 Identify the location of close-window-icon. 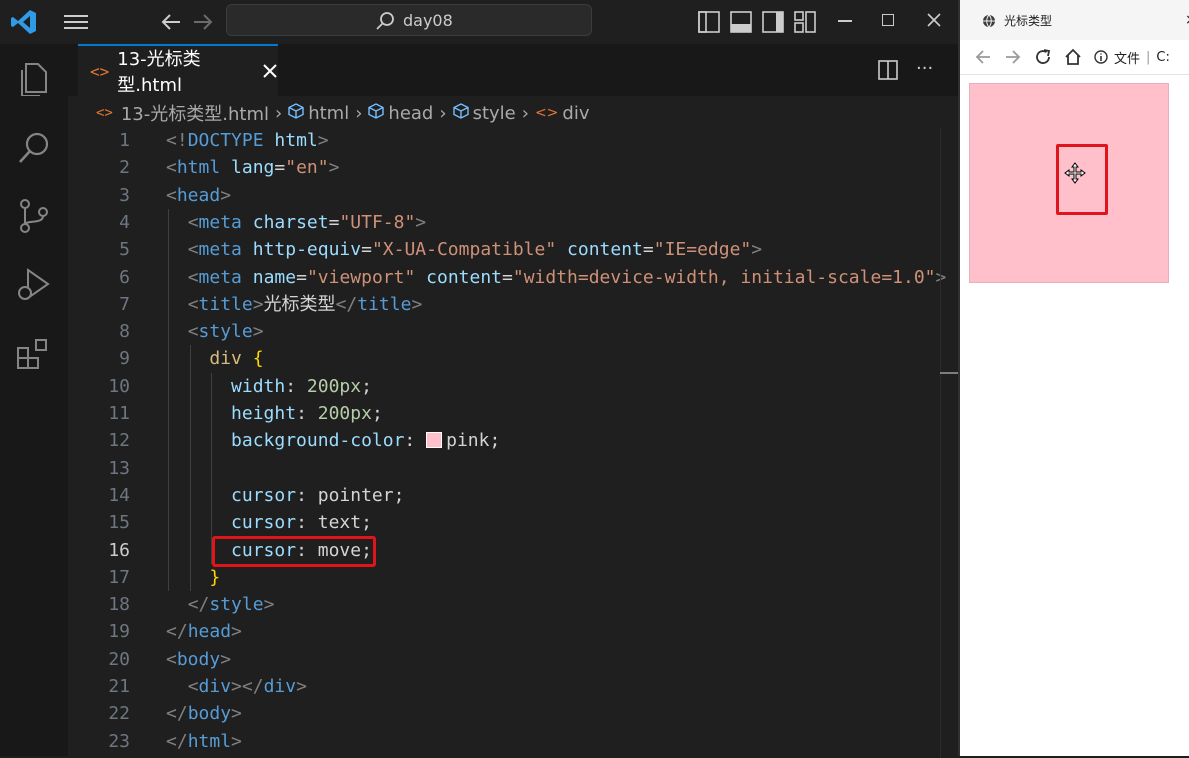
(934, 20).